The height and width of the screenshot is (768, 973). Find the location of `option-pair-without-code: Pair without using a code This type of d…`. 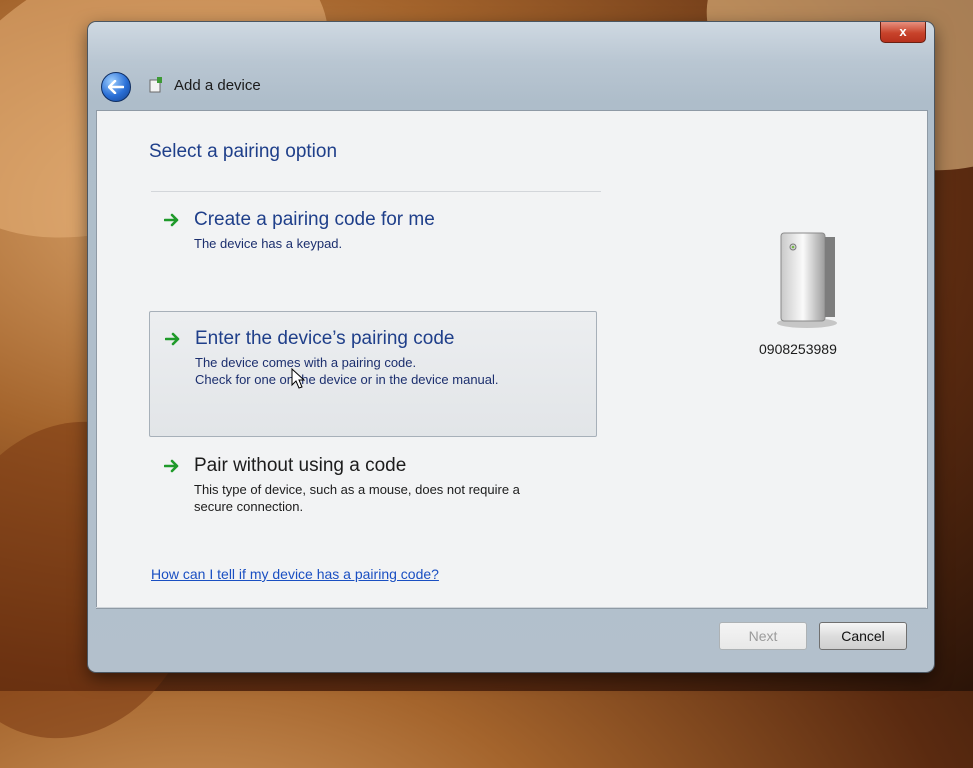

option-pair-without-code: Pair without using a code This type of d… is located at coordinates (373, 495).